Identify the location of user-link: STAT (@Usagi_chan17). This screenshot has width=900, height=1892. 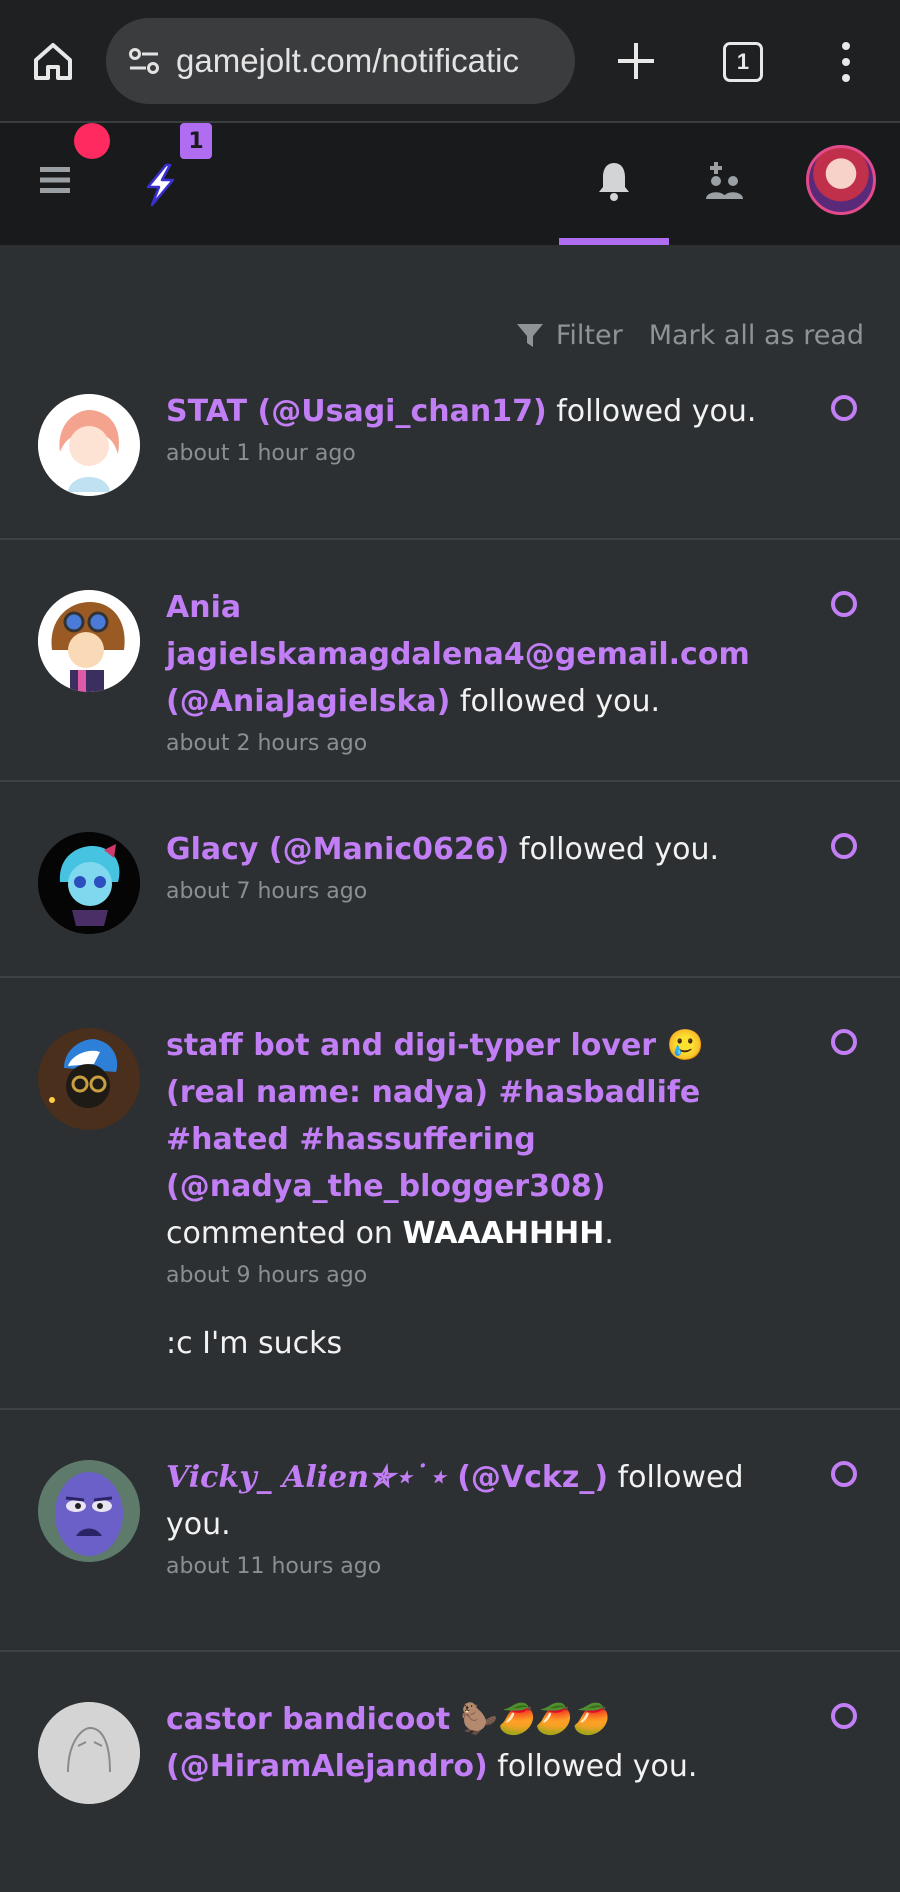
(356, 411).